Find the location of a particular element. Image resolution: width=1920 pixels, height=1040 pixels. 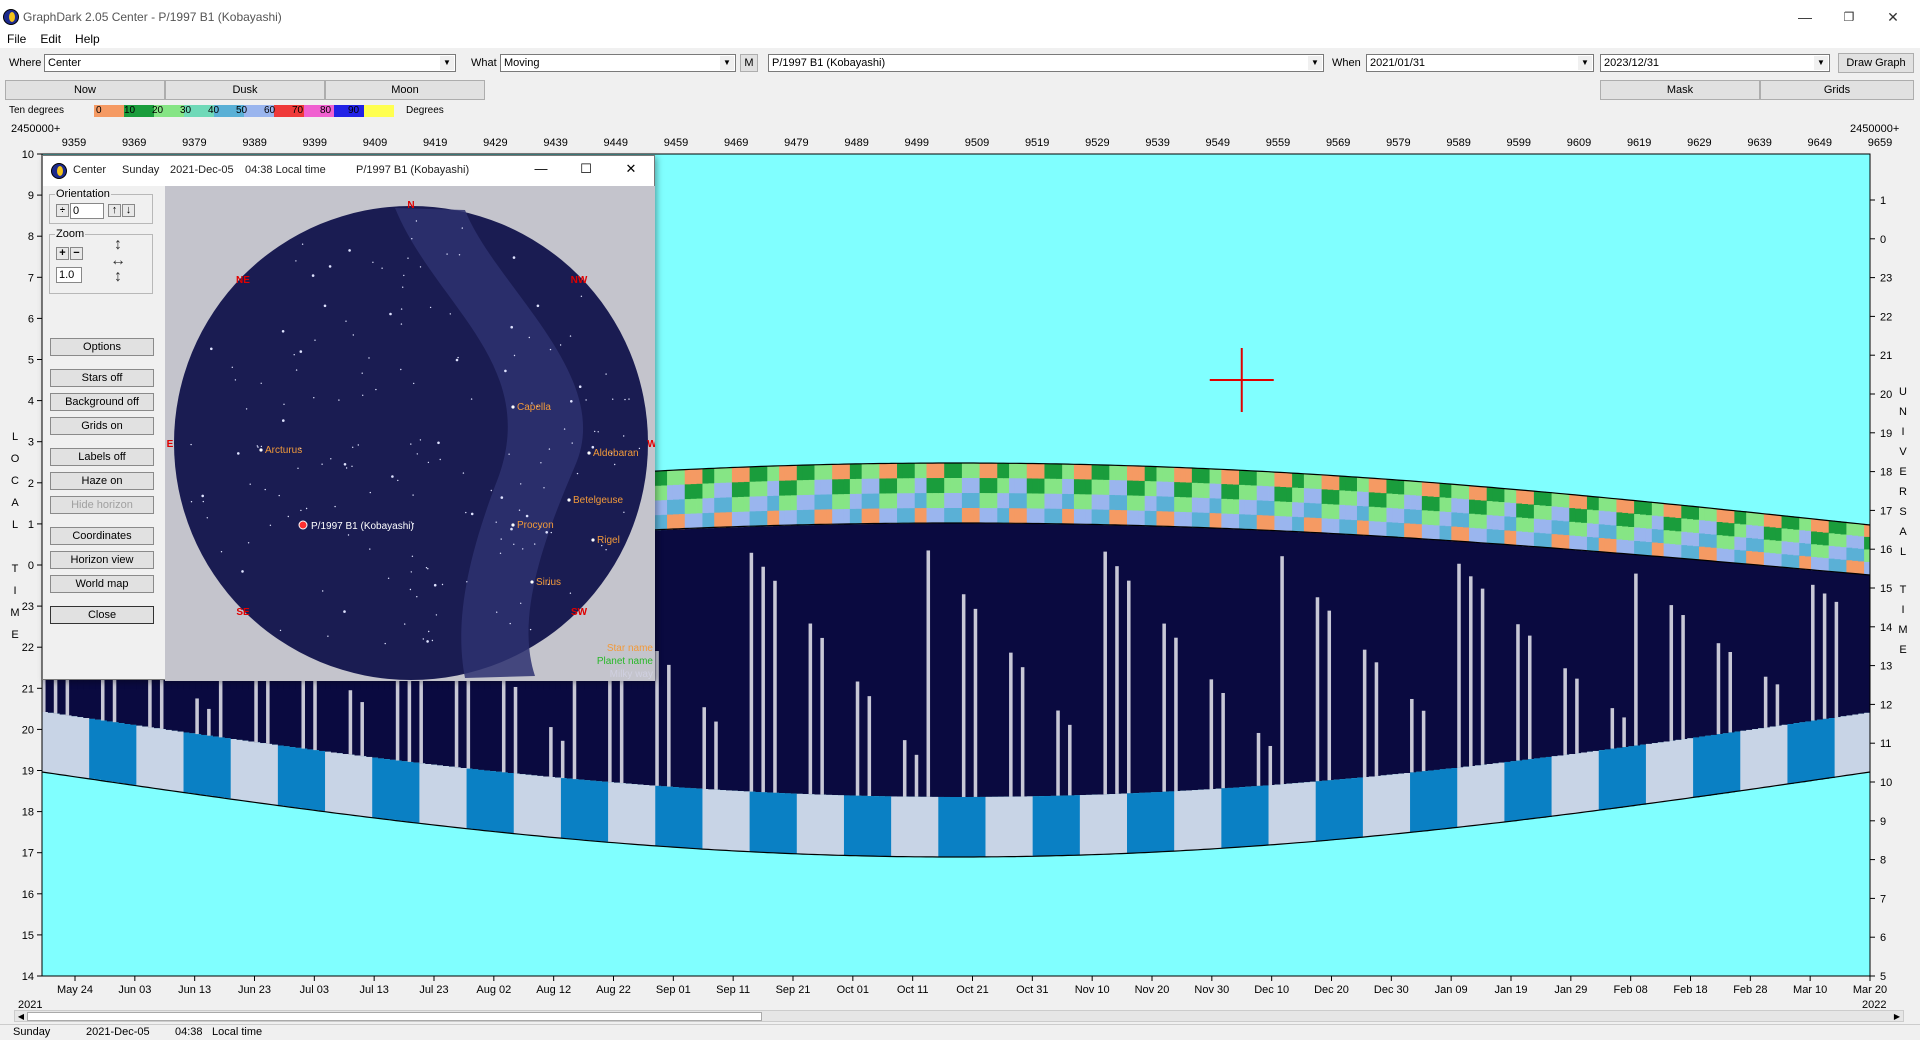

close-dialog-button: Close is located at coordinates (102, 615).